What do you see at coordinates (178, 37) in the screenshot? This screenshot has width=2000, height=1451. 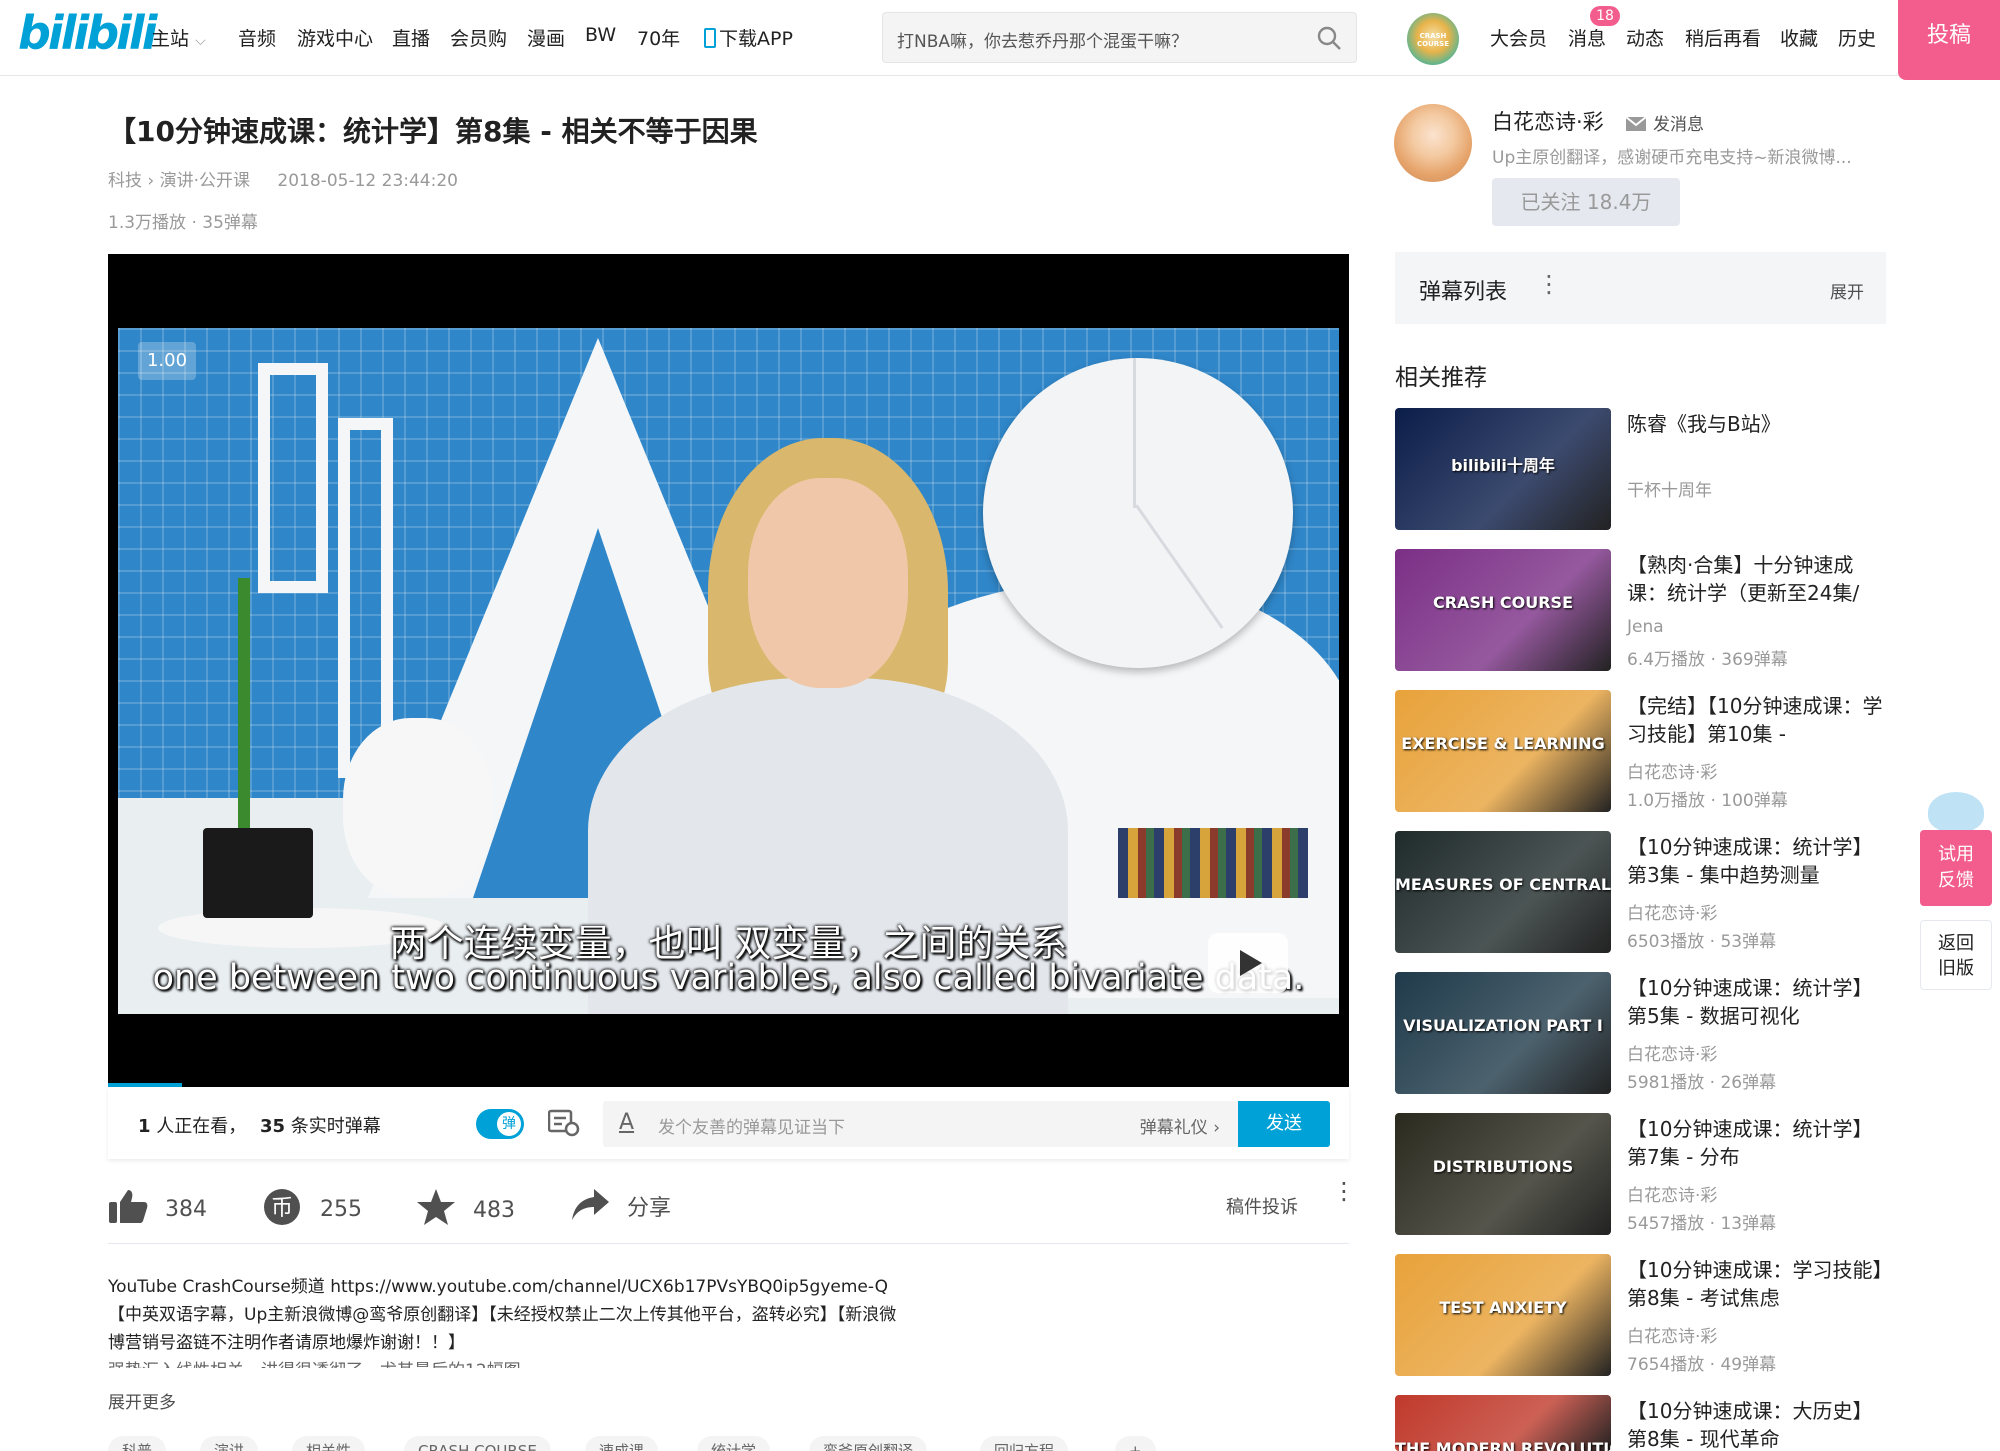 I see `nav-main-site: 主站 ⌵` at bounding box center [178, 37].